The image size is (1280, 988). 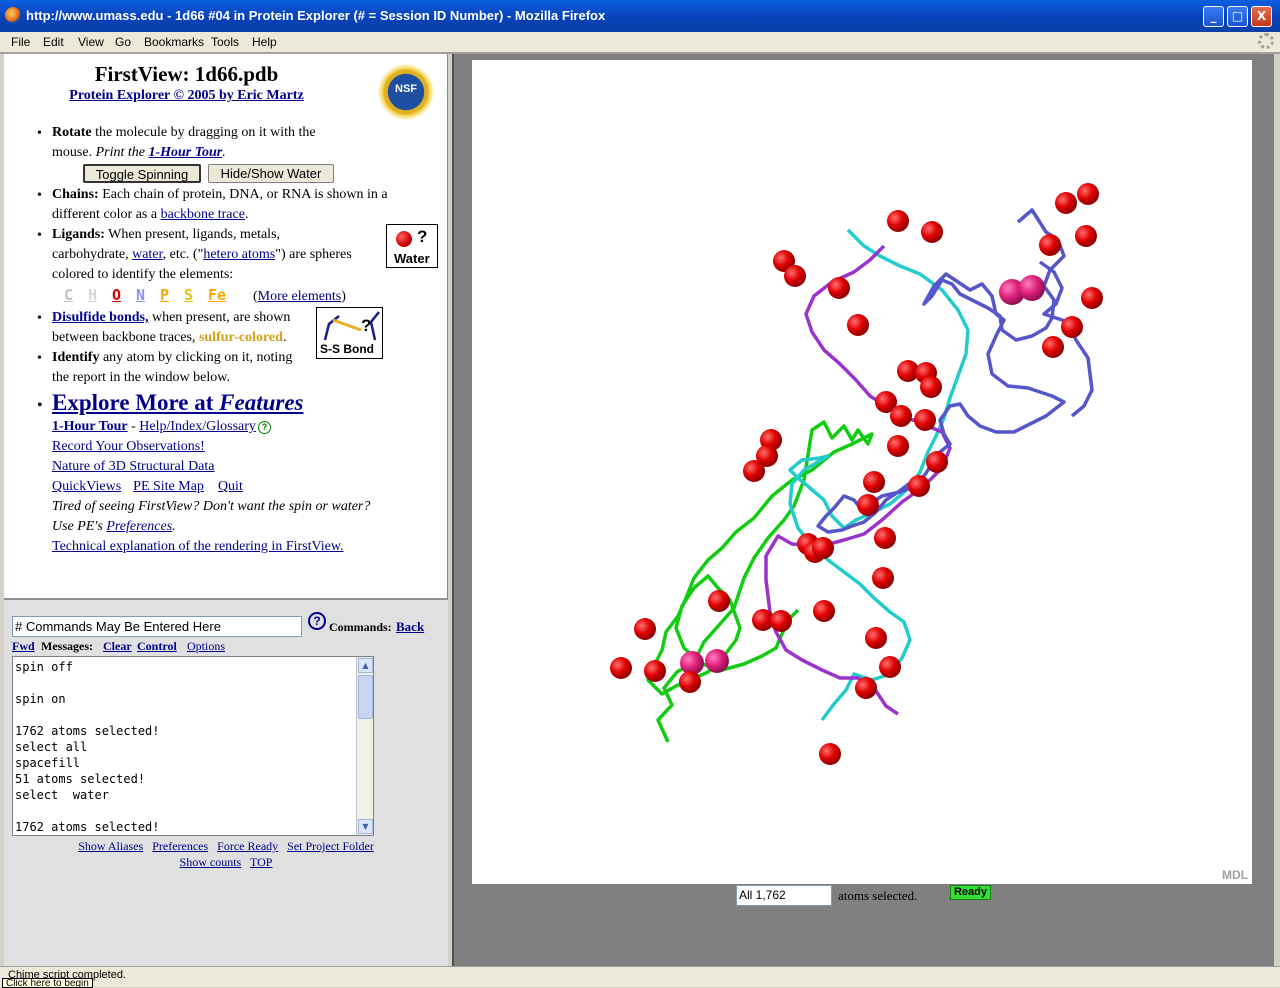 I want to click on force-ready-link: Force Ready, so click(x=247, y=846).